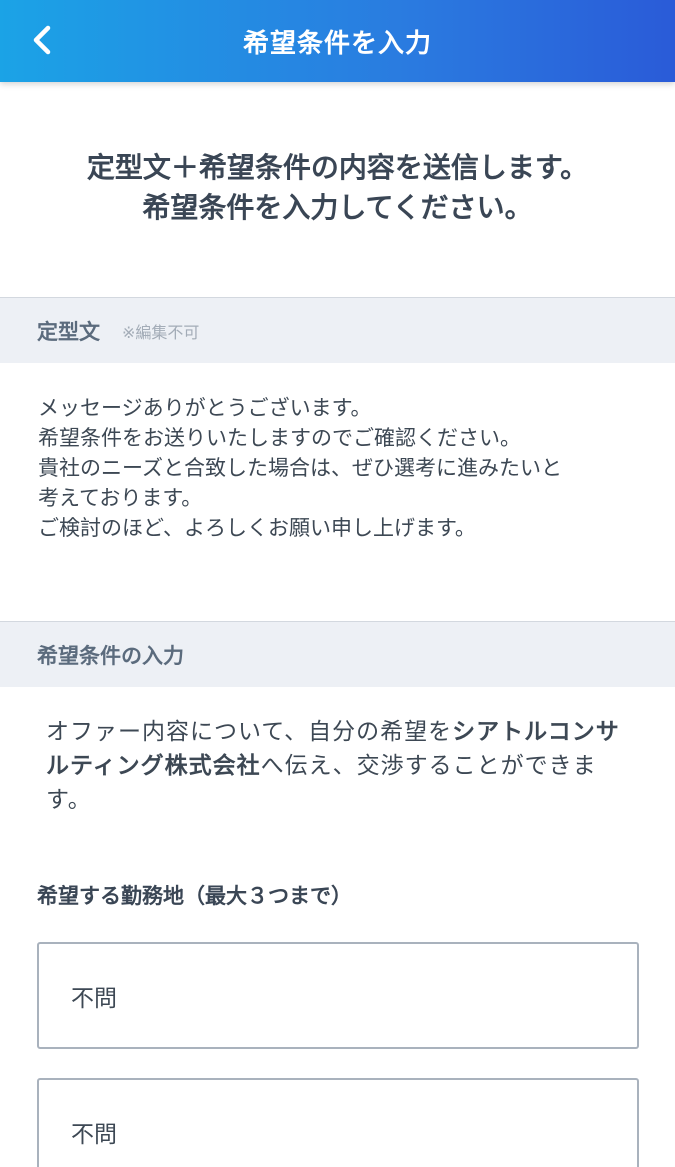 The width and height of the screenshot is (675, 1167). What do you see at coordinates (110, 655) in the screenshot?
I see `conditions-section-title: 希望条件の入力` at bounding box center [110, 655].